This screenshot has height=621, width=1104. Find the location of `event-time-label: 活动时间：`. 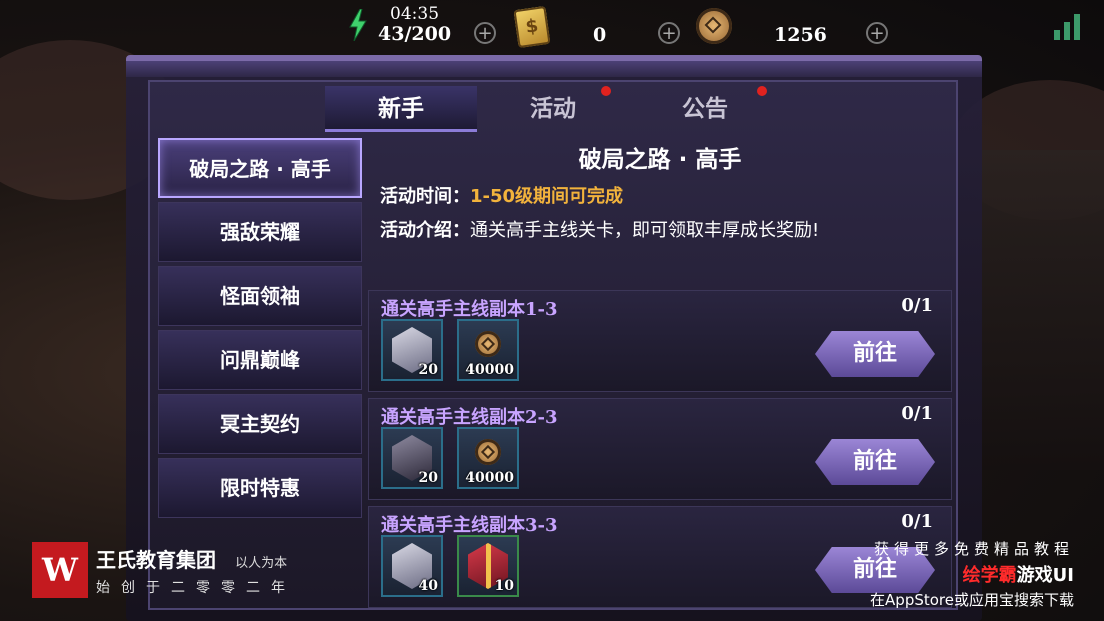

event-time-label: 活动时间： is located at coordinates (425, 196).